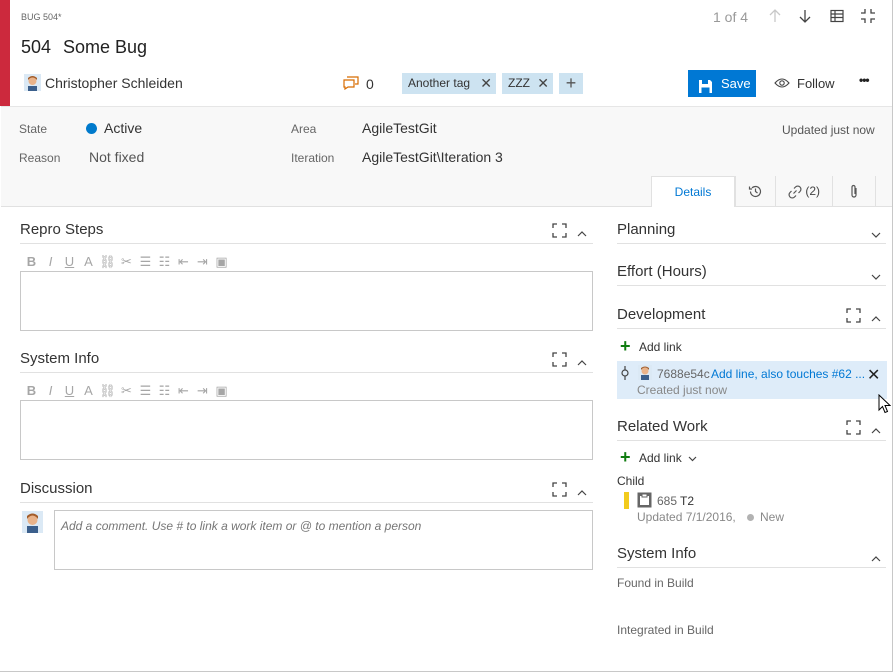 Image resolution: width=893 pixels, height=672 pixels. What do you see at coordinates (687, 501) in the screenshot?
I see `child-title-link: T2` at bounding box center [687, 501].